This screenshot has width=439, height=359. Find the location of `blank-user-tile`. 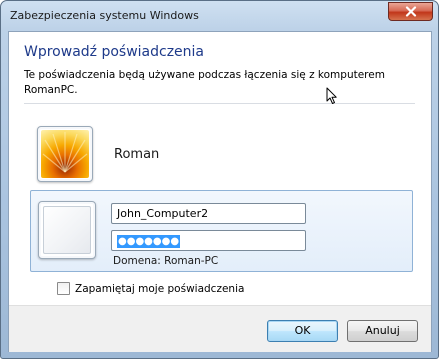

blank-user-tile is located at coordinates (67, 230).